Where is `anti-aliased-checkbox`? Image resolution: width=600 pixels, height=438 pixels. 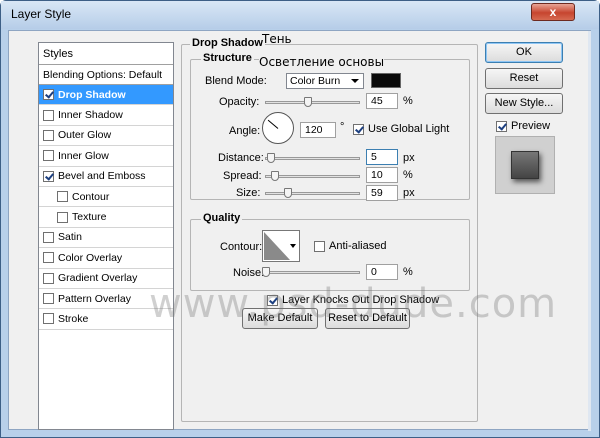
anti-aliased-checkbox is located at coordinates (319, 246).